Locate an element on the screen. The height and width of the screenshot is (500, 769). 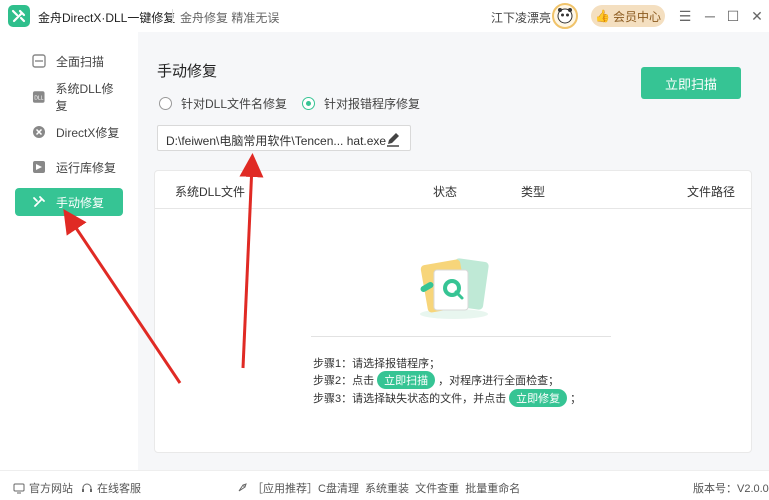
step-2-suffix: ，对程序进行全面检查； is located at coordinates (499, 381).